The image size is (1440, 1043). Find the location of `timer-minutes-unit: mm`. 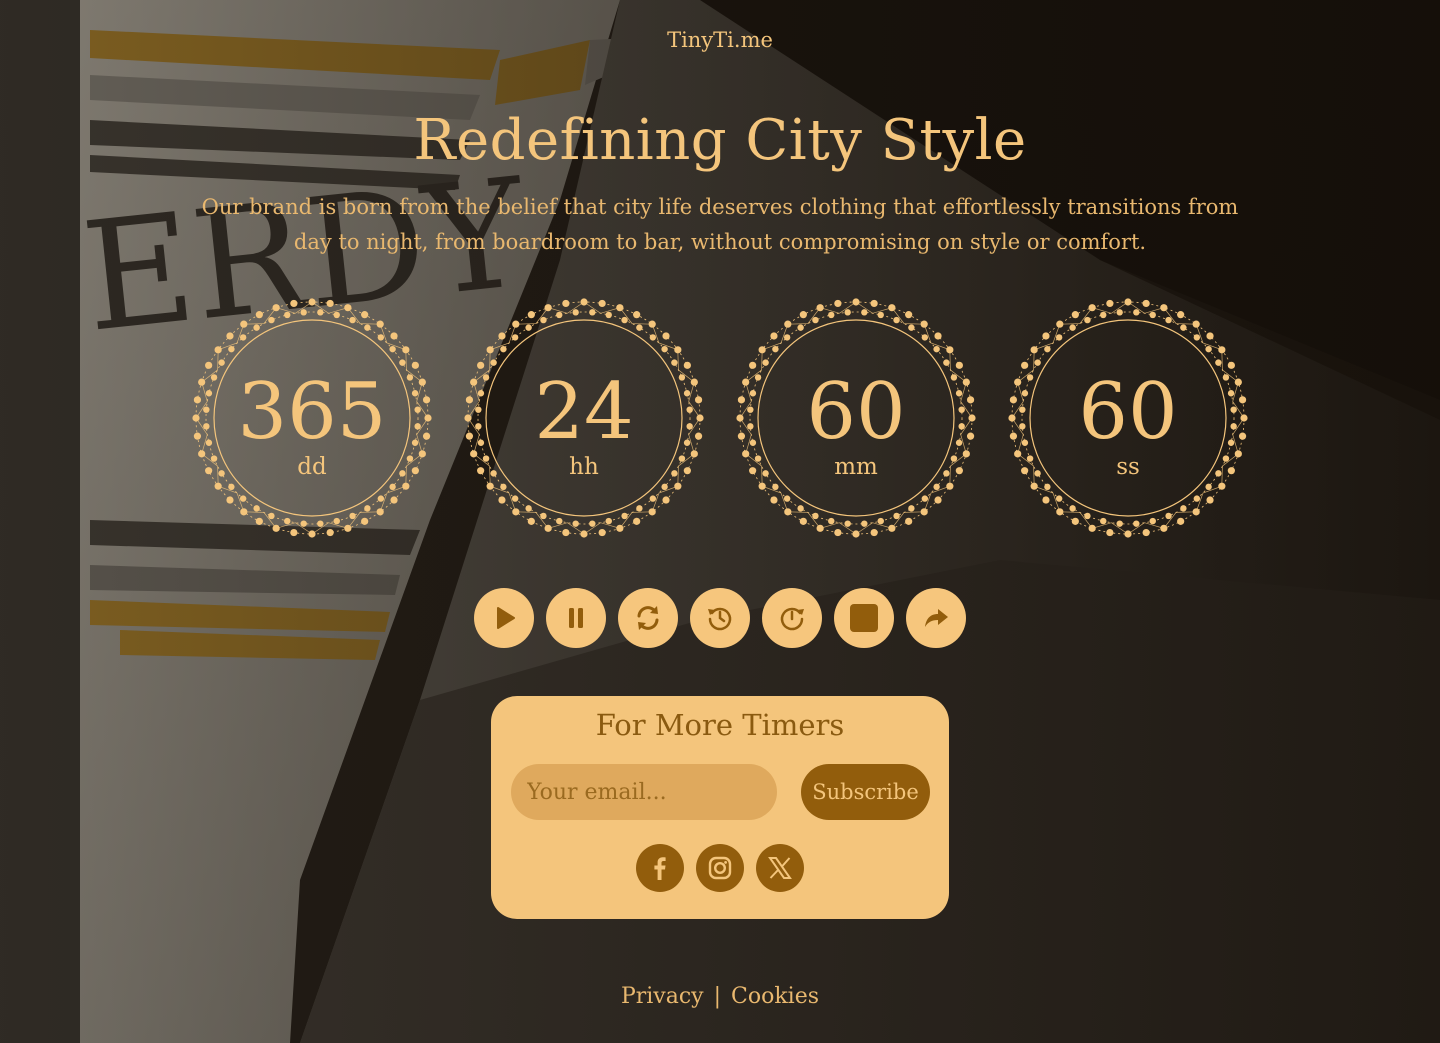

timer-minutes-unit: mm is located at coordinates (856, 467).